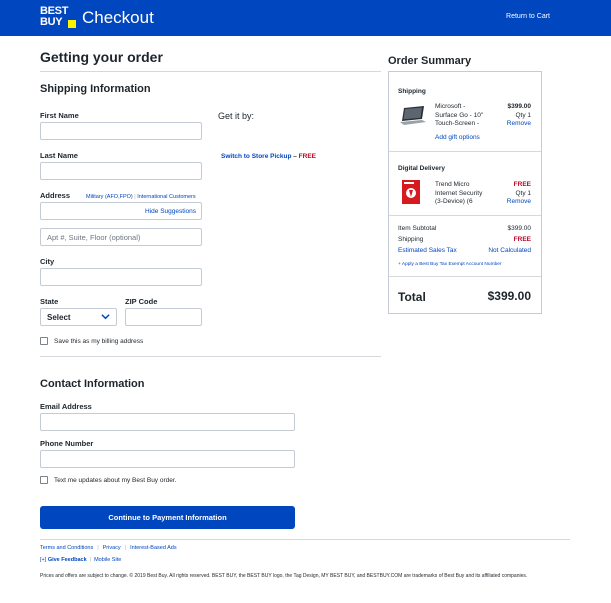  What do you see at coordinates (411, 239) in the screenshot?
I see `shipping-cost-label: Shipping` at bounding box center [411, 239].